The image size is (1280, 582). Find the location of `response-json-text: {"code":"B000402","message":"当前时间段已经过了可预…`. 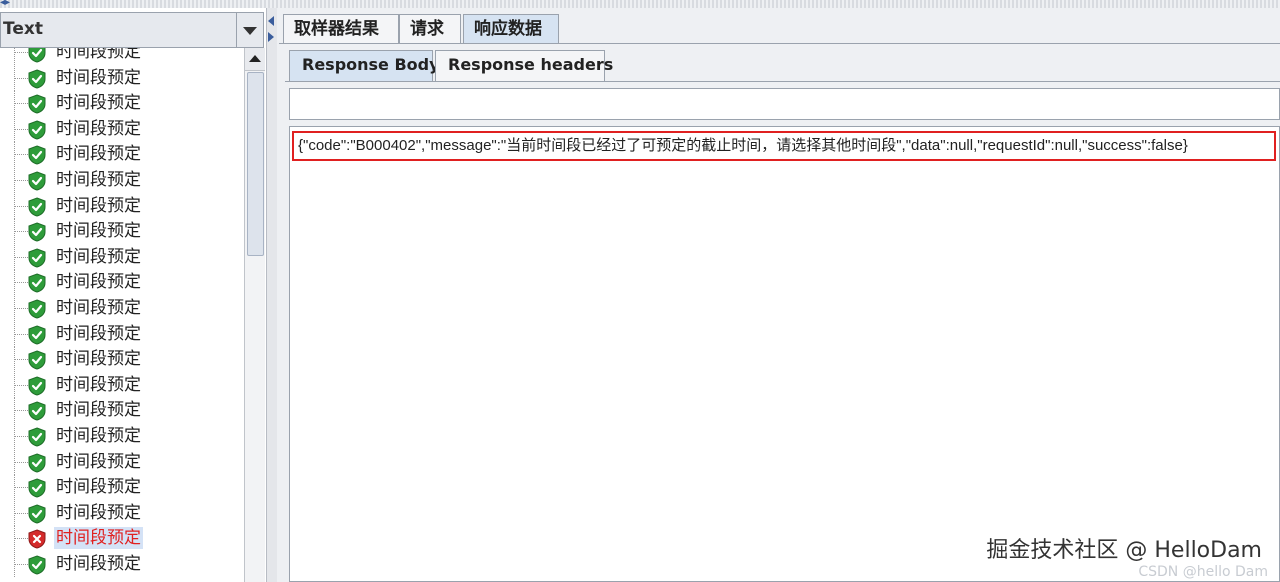

response-json-text: {"code":"B000402","message":"当前时间段已经过了可预… is located at coordinates (784, 146).